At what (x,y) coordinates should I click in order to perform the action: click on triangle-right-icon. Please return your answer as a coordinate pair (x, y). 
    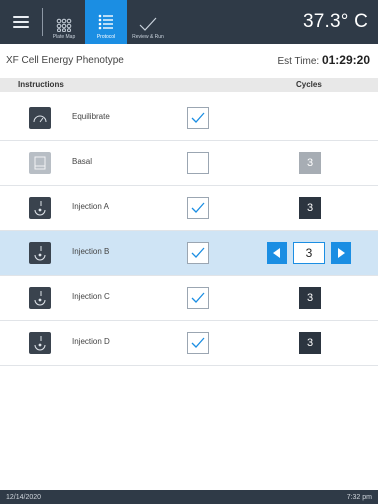
    Looking at the image, I should click on (341, 253).